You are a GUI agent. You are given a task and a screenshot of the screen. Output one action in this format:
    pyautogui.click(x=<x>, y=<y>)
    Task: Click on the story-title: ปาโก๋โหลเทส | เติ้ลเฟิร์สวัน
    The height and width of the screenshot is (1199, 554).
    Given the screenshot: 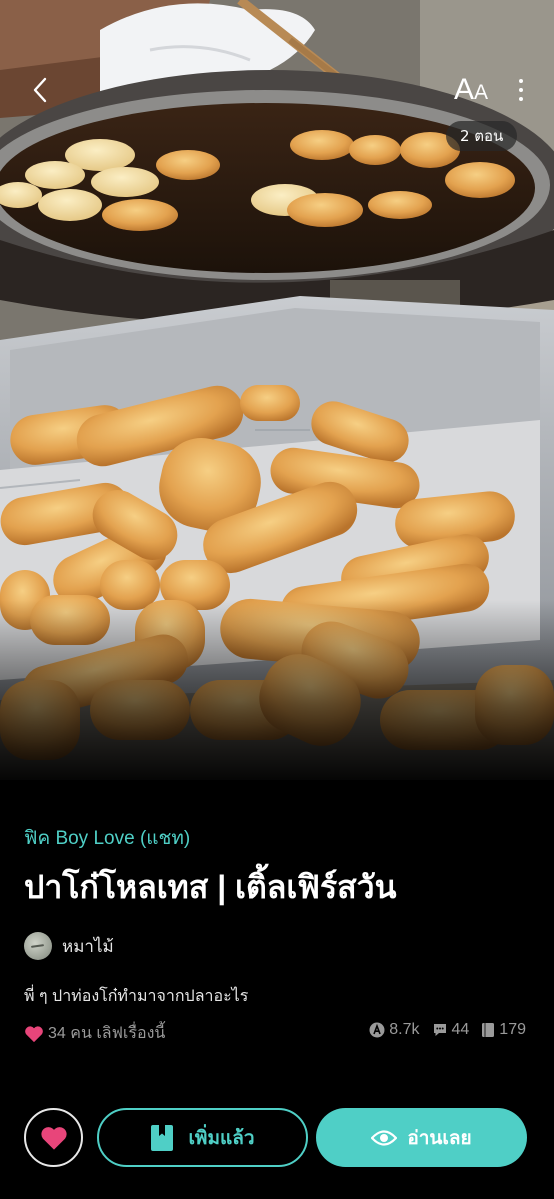 What is the action you would take?
    pyautogui.click(x=210, y=887)
    